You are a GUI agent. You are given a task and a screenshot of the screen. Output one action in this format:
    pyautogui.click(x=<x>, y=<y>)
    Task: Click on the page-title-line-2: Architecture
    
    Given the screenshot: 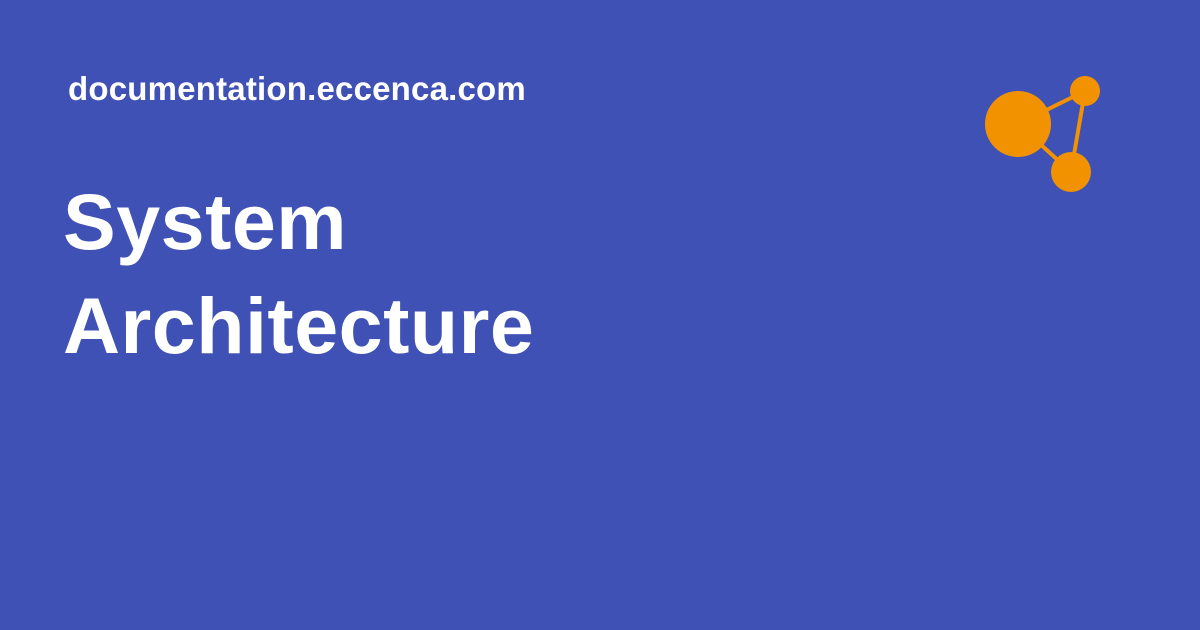 What is the action you would take?
    pyautogui.click(x=299, y=325)
    